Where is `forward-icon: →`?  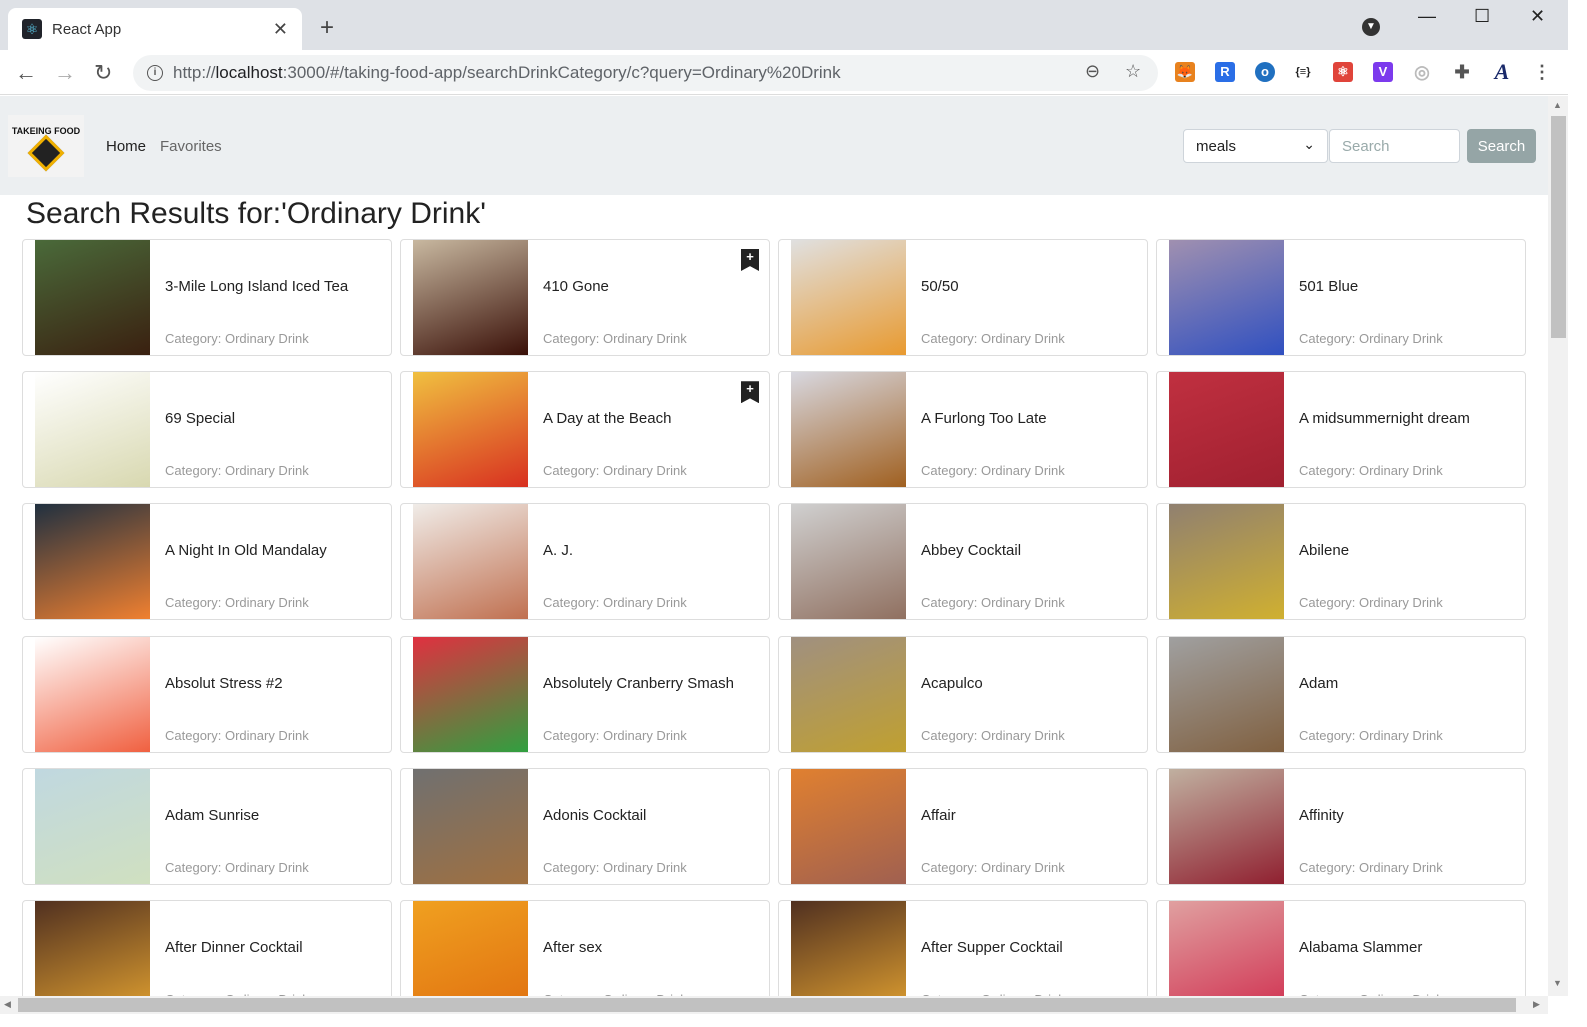 forward-icon: → is located at coordinates (65, 73).